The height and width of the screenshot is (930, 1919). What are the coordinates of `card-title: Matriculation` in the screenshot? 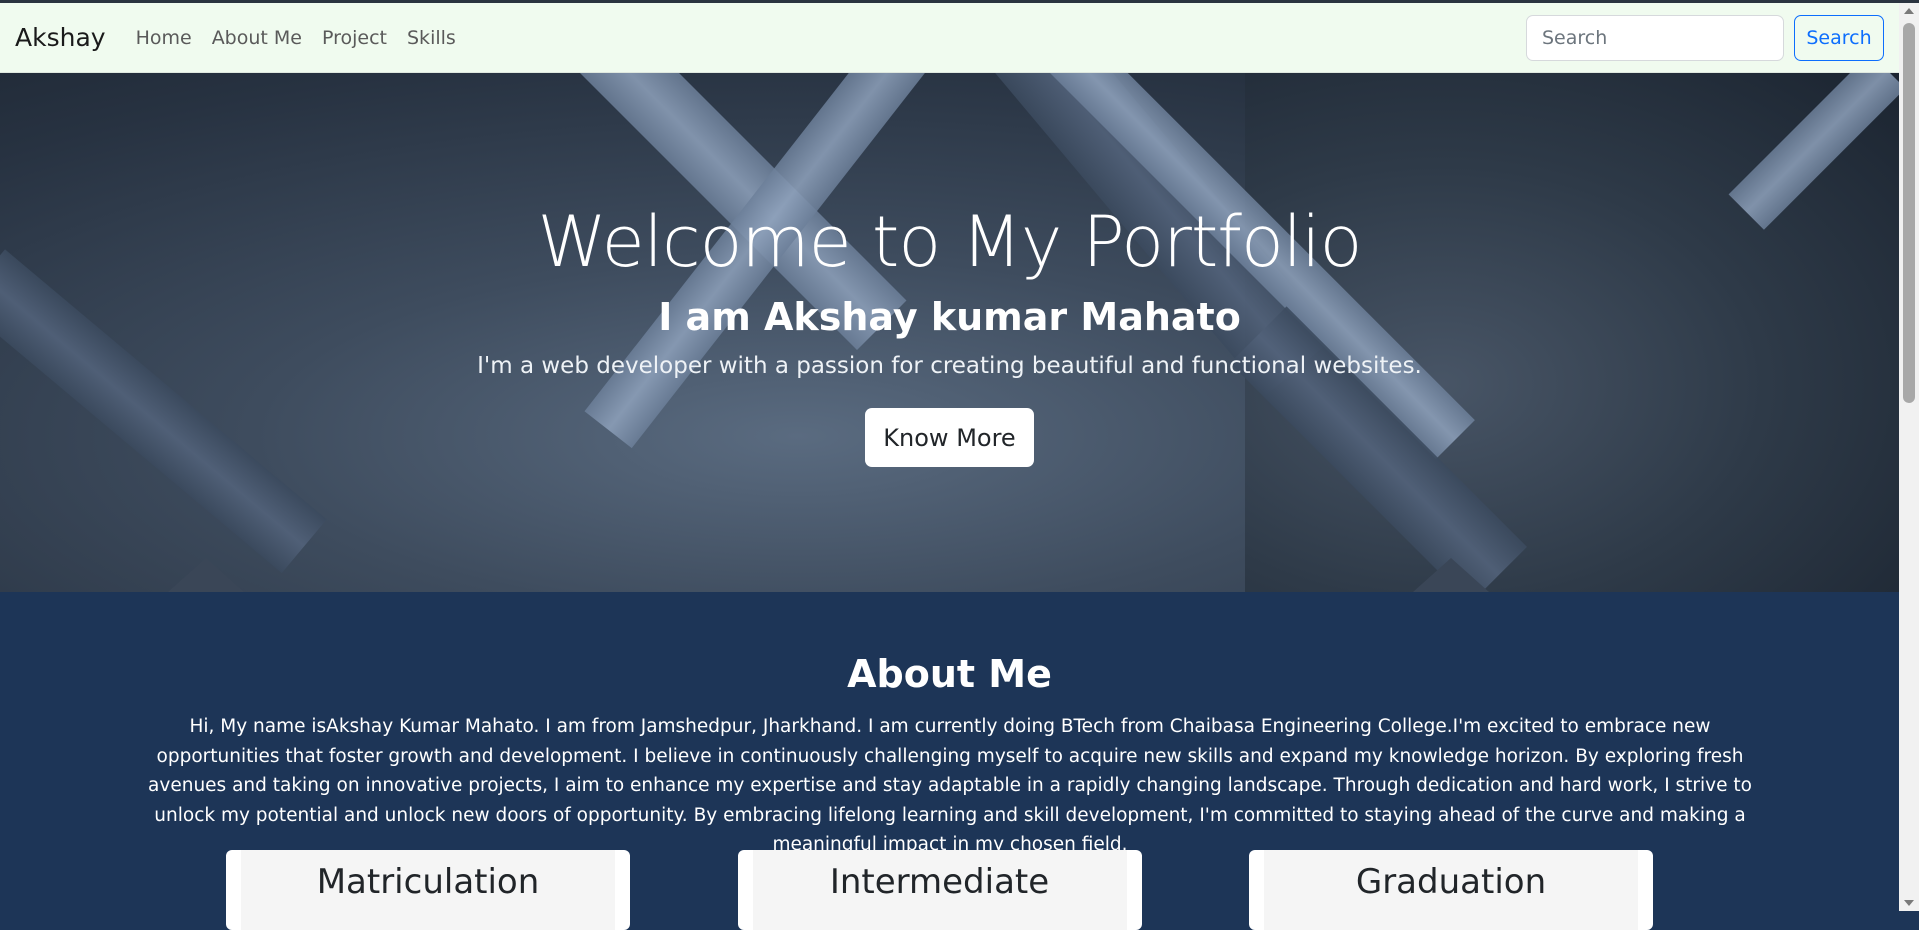 It's located at (428, 882).